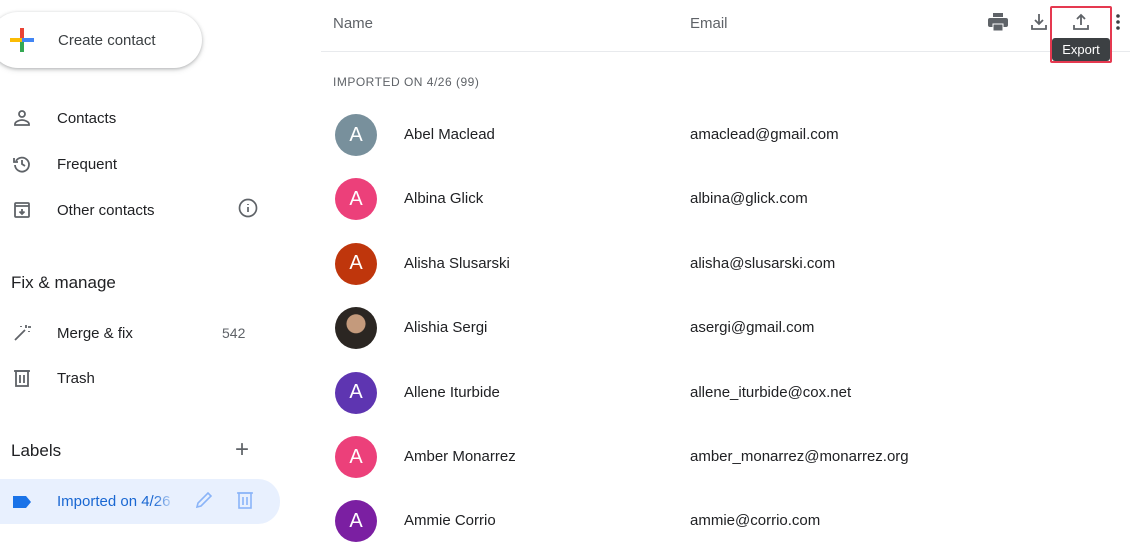  What do you see at coordinates (245, 502) in the screenshot?
I see `delete-label-icon` at bounding box center [245, 502].